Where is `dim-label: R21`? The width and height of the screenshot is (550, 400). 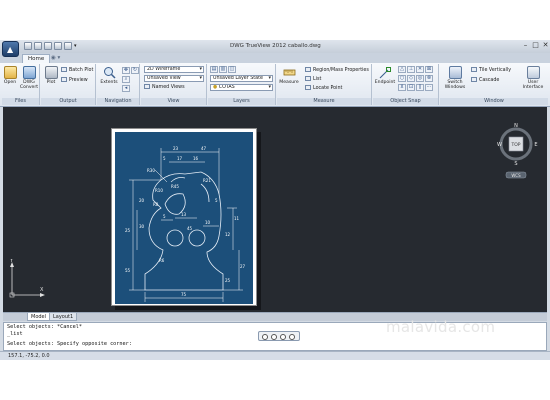
dim-label: R21 is located at coordinates (207, 180).